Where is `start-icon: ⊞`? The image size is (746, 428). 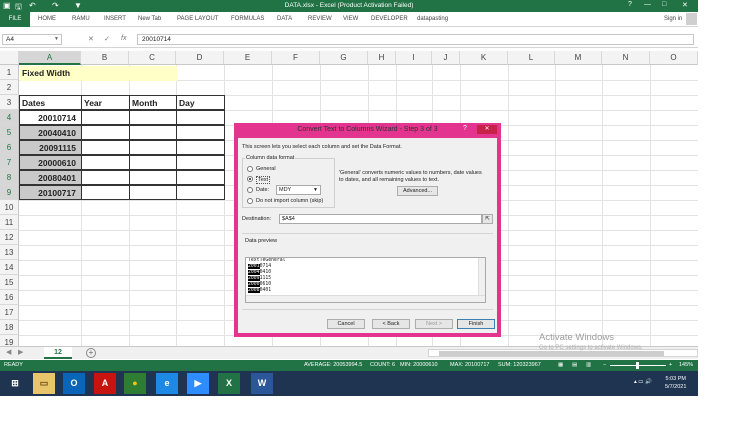
start-icon: ⊞ is located at coordinates (15, 383).